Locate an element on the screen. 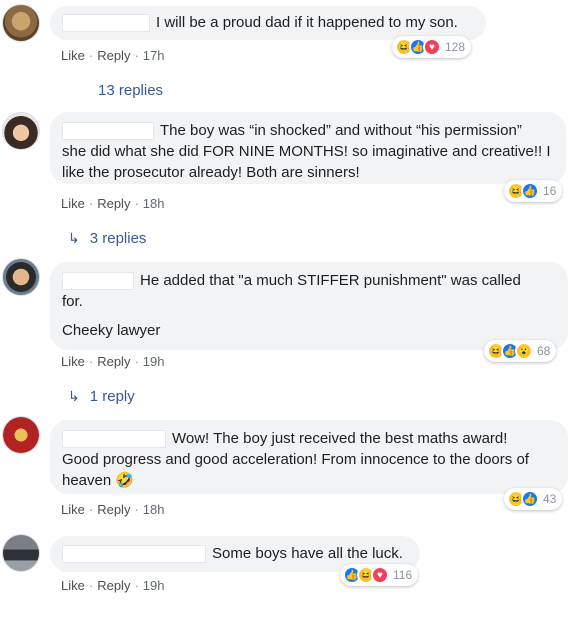  reactions-summary: 👍 😆 ♥ 116 is located at coordinates (379, 575).